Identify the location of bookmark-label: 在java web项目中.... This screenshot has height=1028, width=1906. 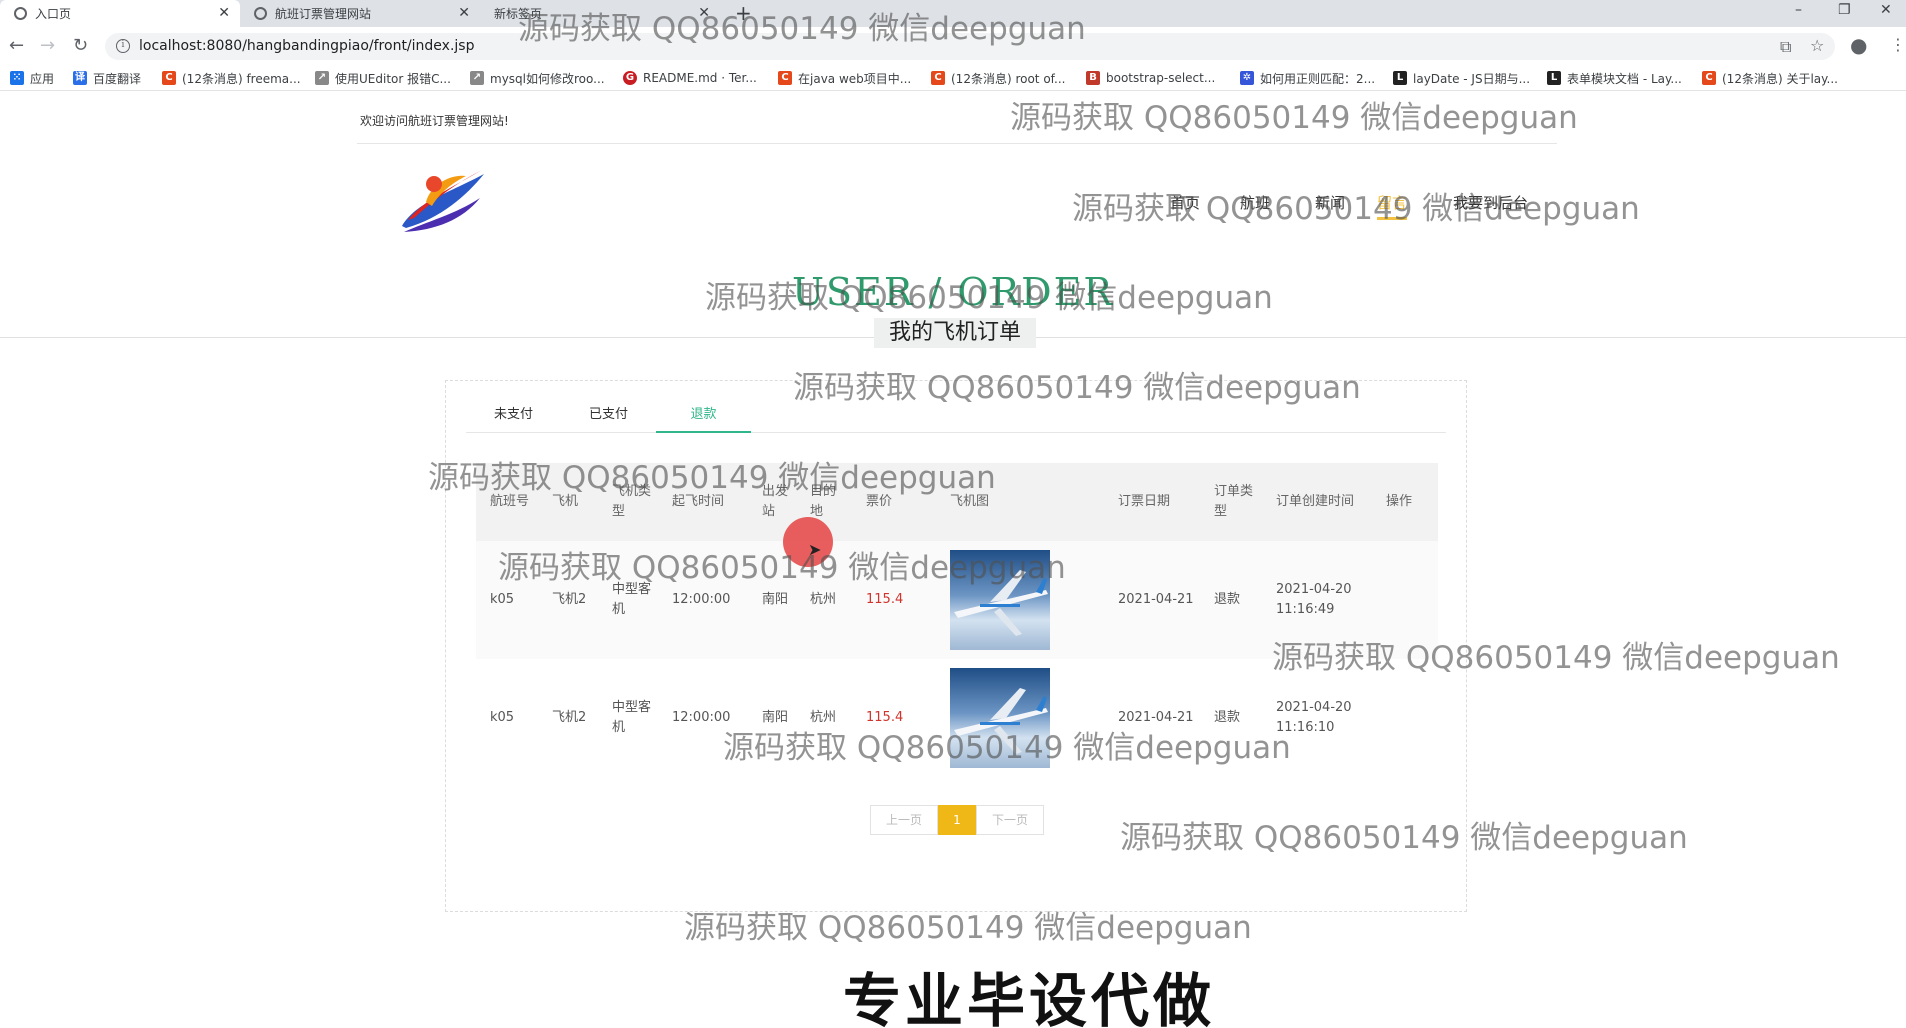
(855, 78).